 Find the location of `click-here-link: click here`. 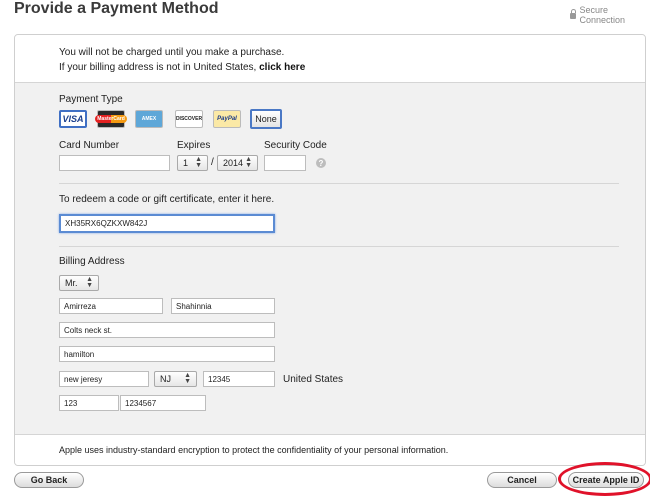

click-here-link: click here is located at coordinates (282, 67).